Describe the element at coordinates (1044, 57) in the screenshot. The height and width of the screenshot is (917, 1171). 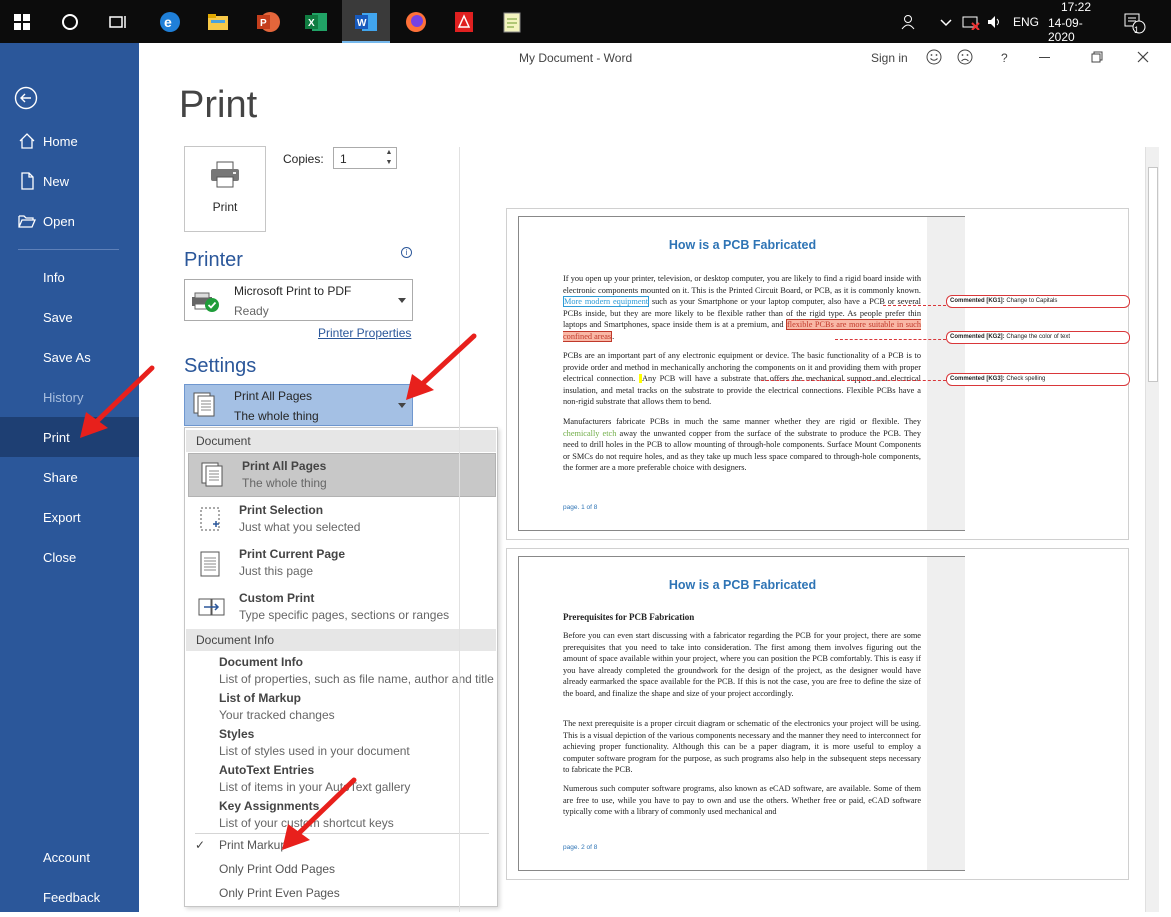
I see `minimize-icon` at that location.